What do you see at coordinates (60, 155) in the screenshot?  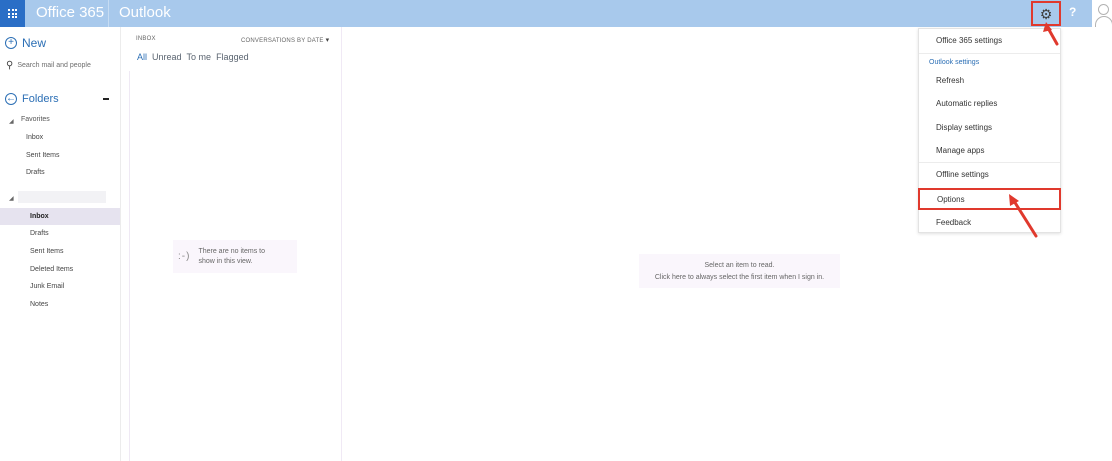 I see `favorite-sent-items: Sent Items` at bounding box center [60, 155].